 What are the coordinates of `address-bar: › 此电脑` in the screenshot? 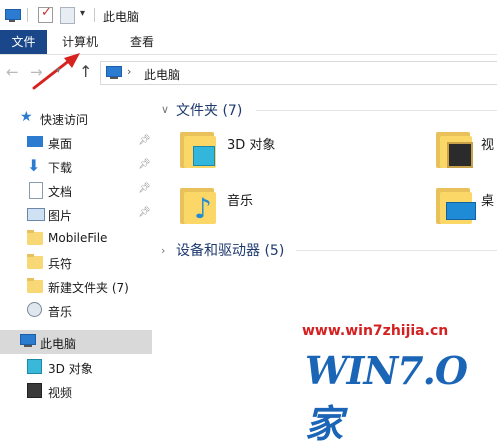 It's located at (298, 73).